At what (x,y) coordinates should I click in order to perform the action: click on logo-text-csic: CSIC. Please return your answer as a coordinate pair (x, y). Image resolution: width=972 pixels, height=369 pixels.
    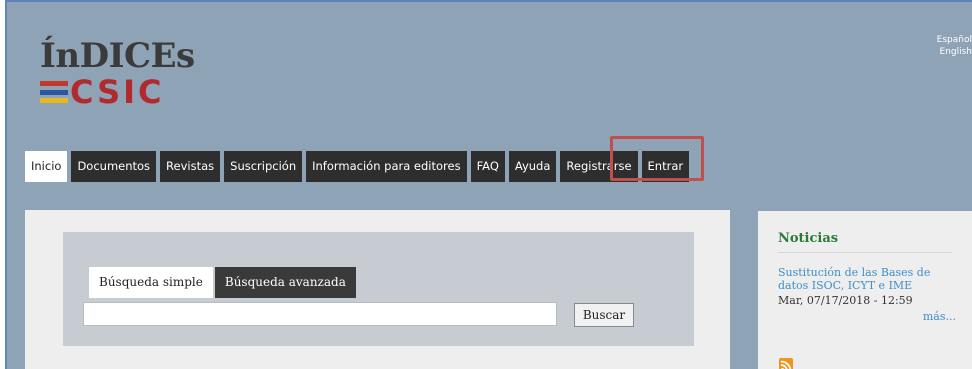
    Looking at the image, I should click on (117, 92).